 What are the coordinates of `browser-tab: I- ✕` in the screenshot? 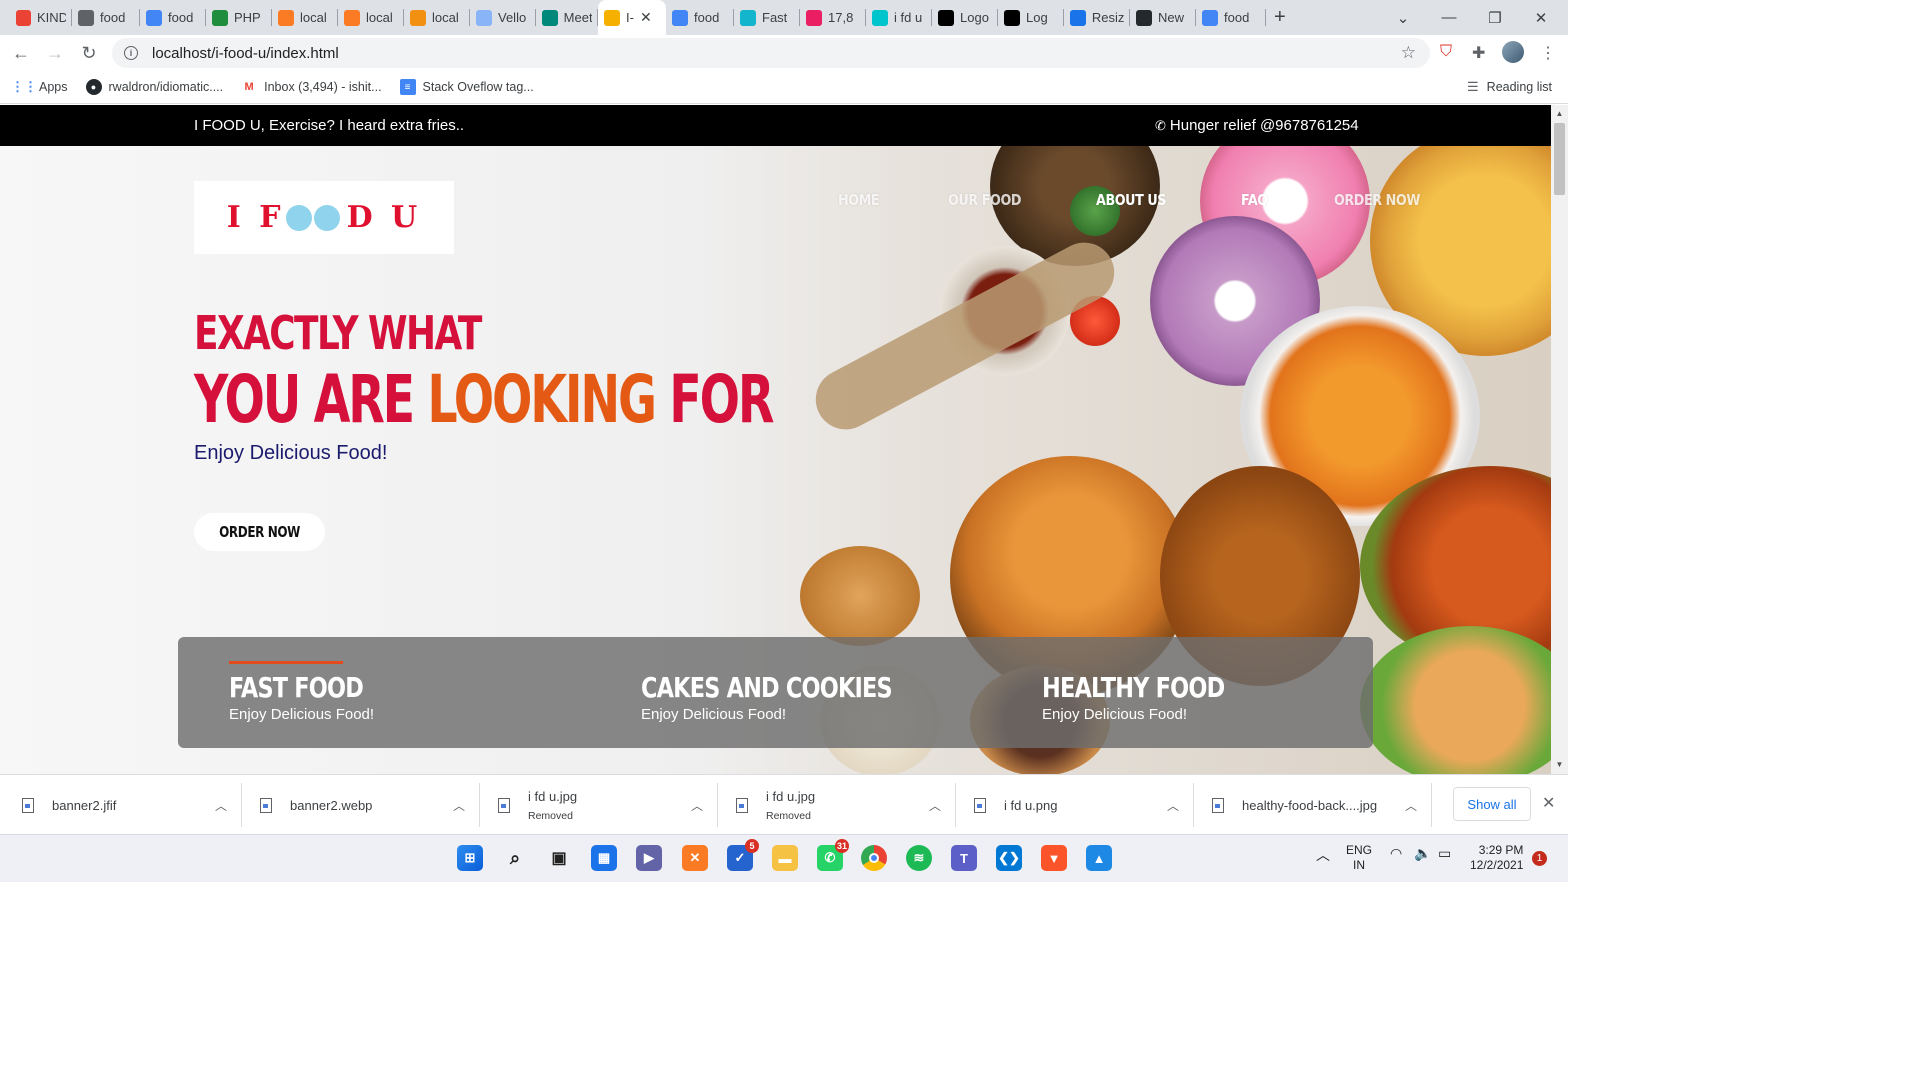 It's located at (632, 17).